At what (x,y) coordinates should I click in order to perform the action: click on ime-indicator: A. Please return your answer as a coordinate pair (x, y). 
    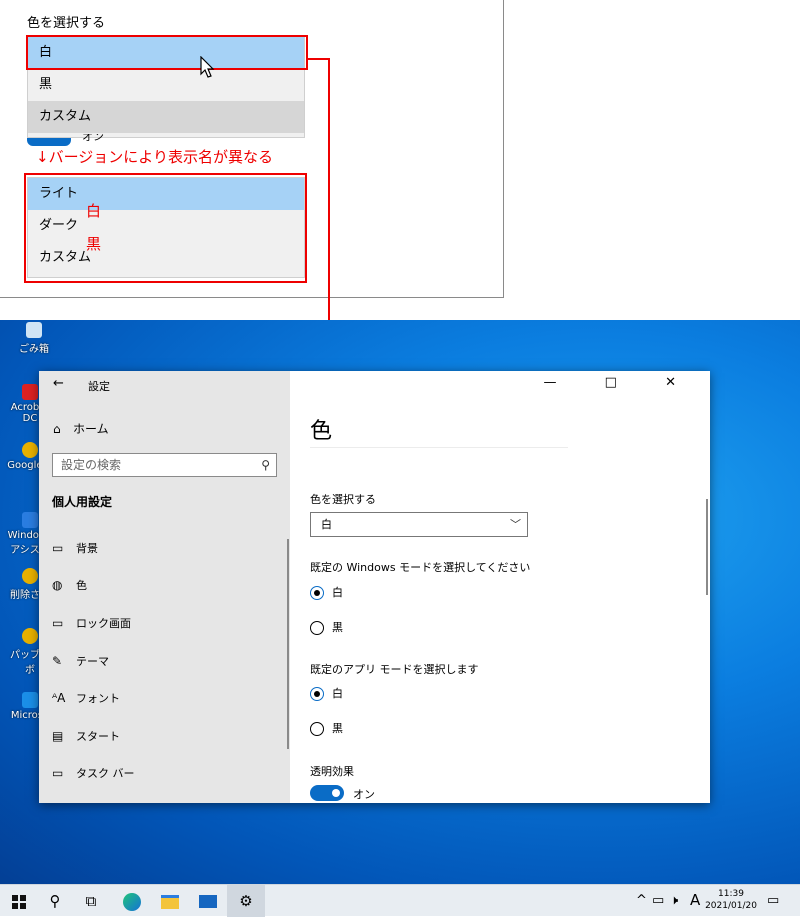
    Looking at the image, I should click on (695, 900).